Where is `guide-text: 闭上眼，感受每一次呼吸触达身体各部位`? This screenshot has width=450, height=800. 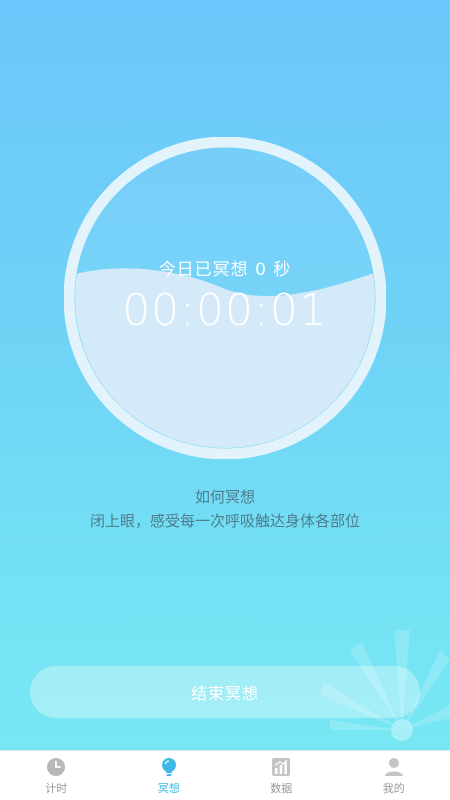
guide-text: 闭上眼，感受每一次呼吸触达身体各部位 is located at coordinates (224, 521).